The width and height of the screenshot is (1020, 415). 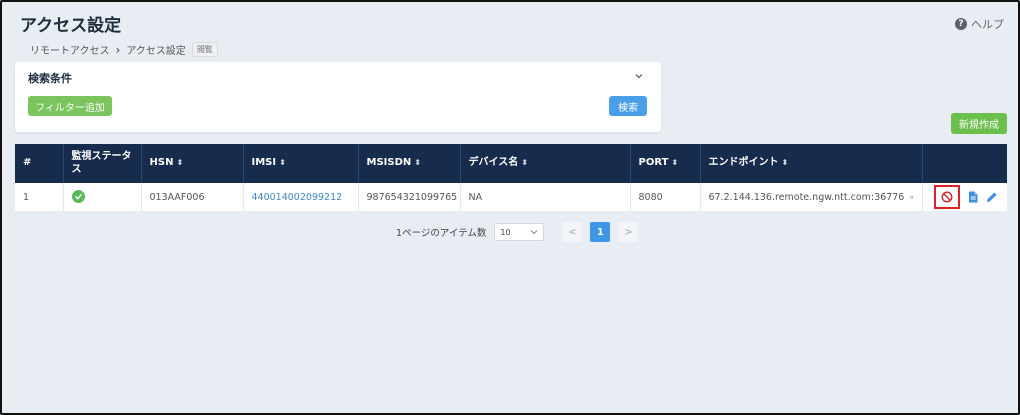 I want to click on column-header-status: 監視ステータス, so click(x=102, y=163).